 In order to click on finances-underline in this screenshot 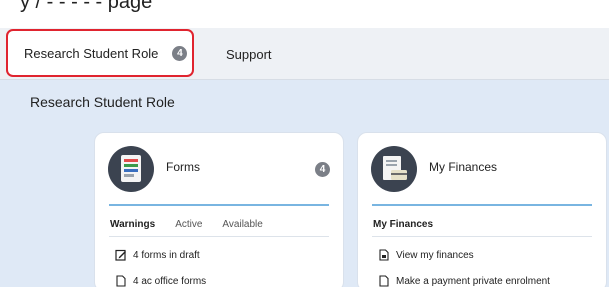, I will do `click(482, 236)`.